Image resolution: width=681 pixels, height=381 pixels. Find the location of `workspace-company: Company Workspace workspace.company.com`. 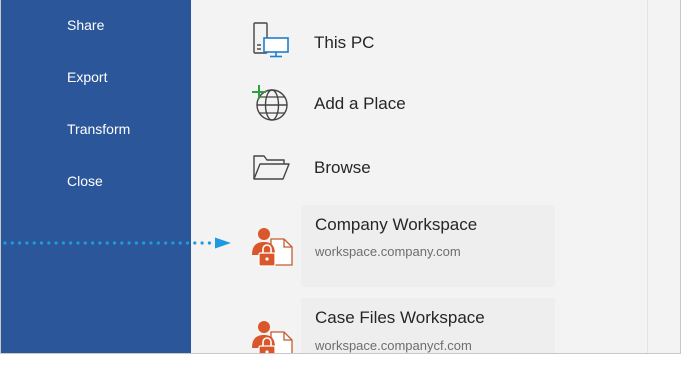

workspace-company: Company Workspace workspace.company.com is located at coordinates (419, 246).